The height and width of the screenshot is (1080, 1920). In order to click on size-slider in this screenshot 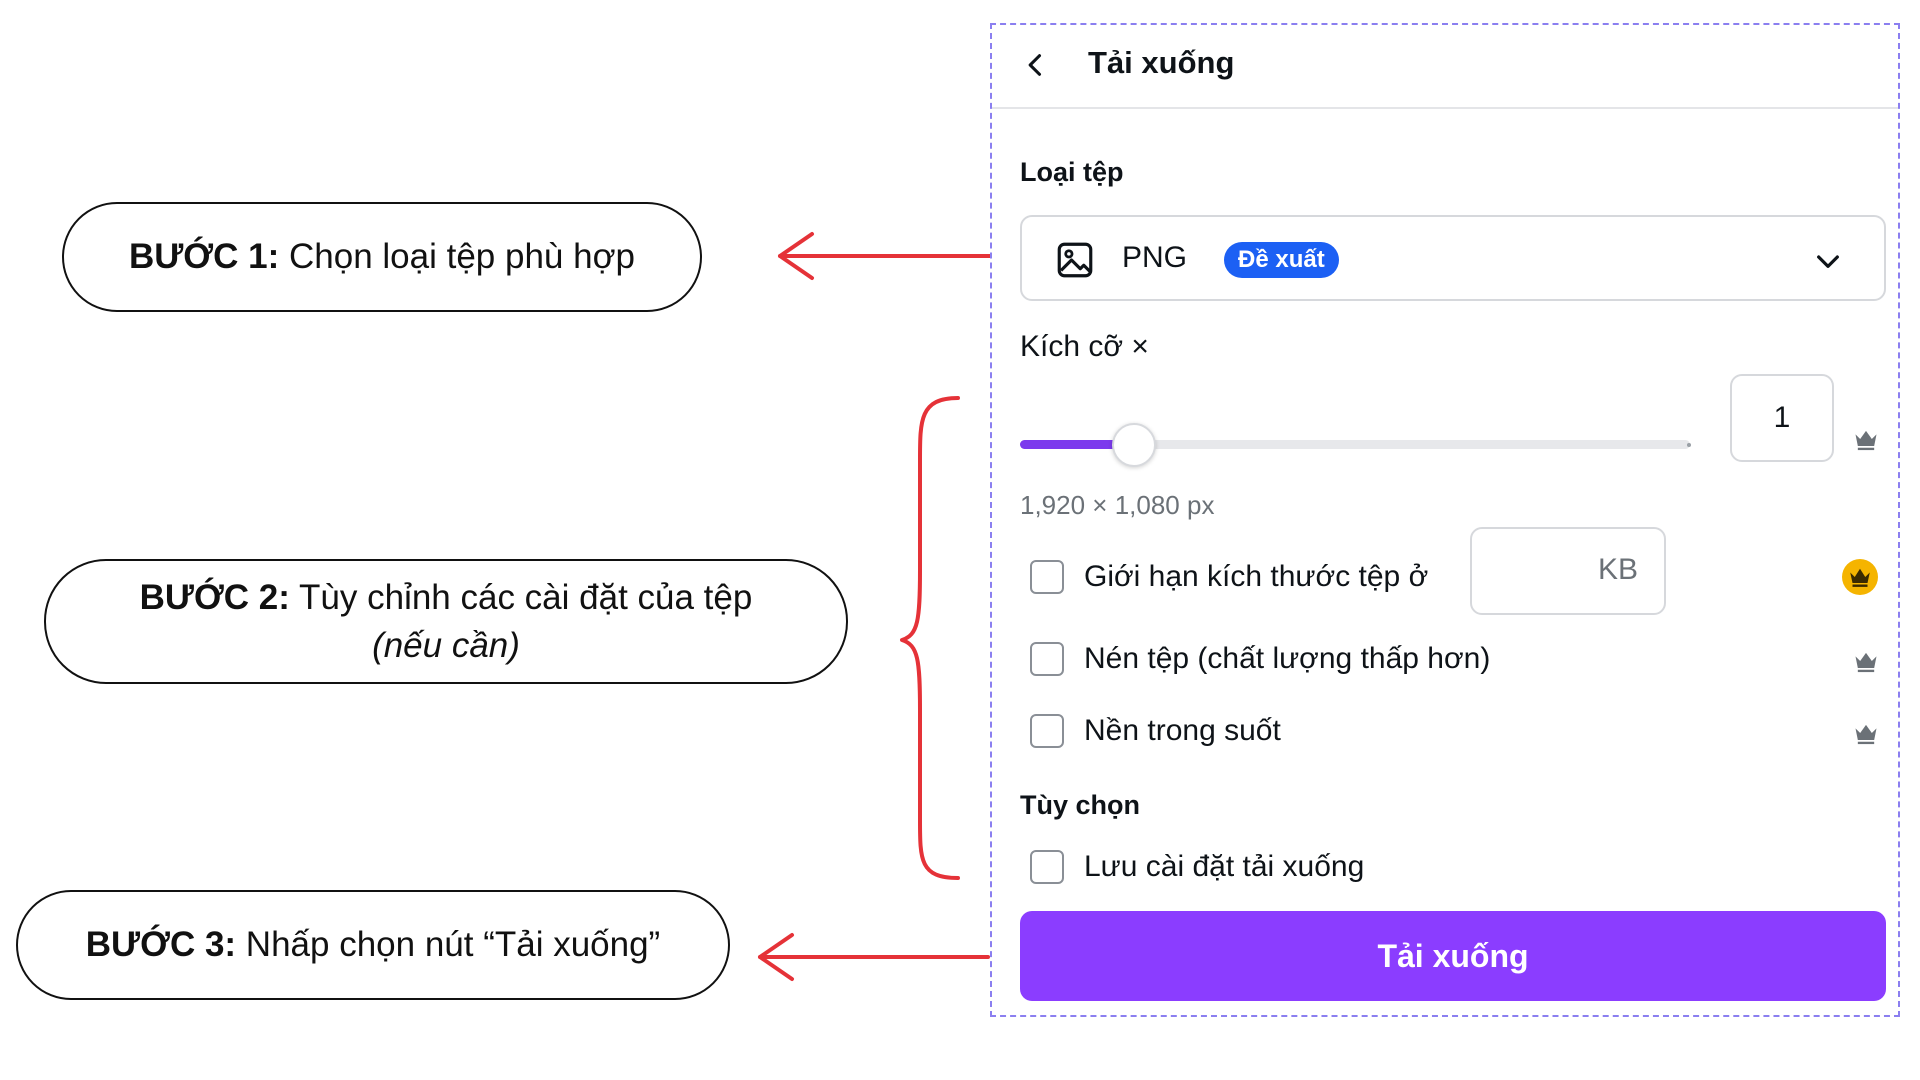, I will do `click(1355, 445)`.